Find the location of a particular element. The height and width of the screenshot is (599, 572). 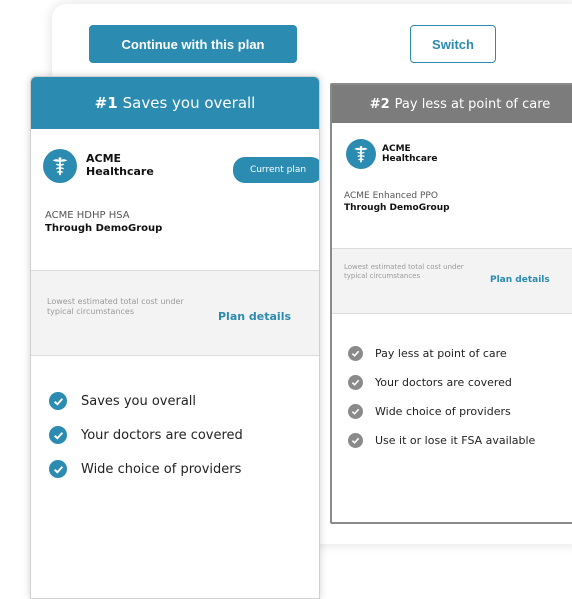

feature-text: Pay less at point of care is located at coordinates (441, 353).